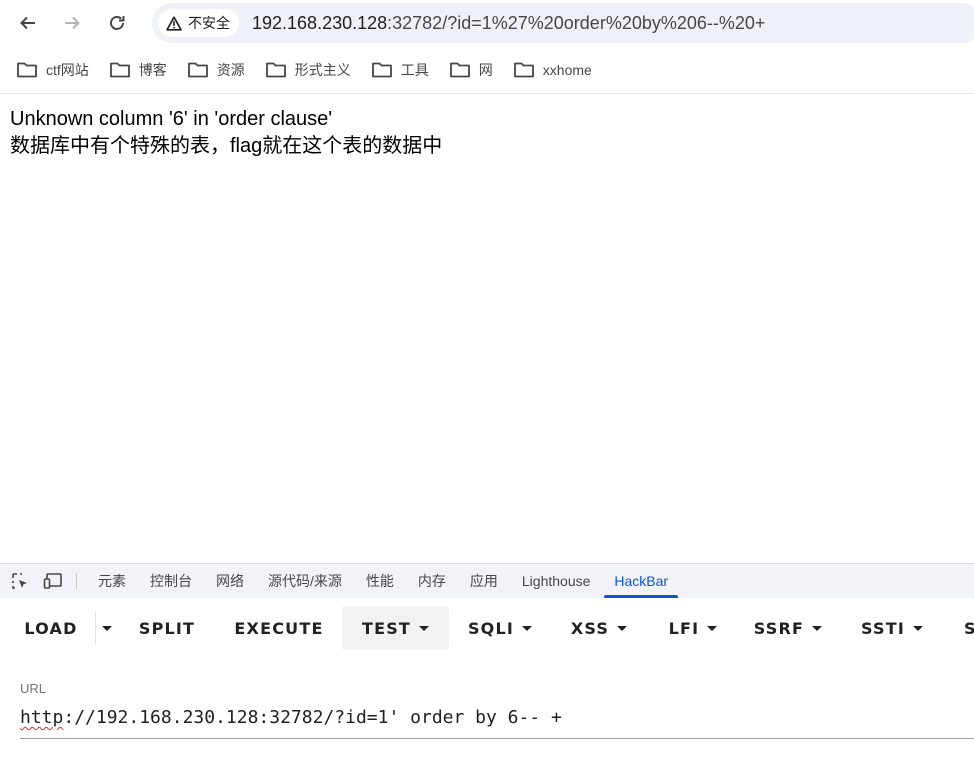 This screenshot has height=760, width=974. What do you see at coordinates (684, 628) in the screenshot?
I see `lfi-label: LFI` at bounding box center [684, 628].